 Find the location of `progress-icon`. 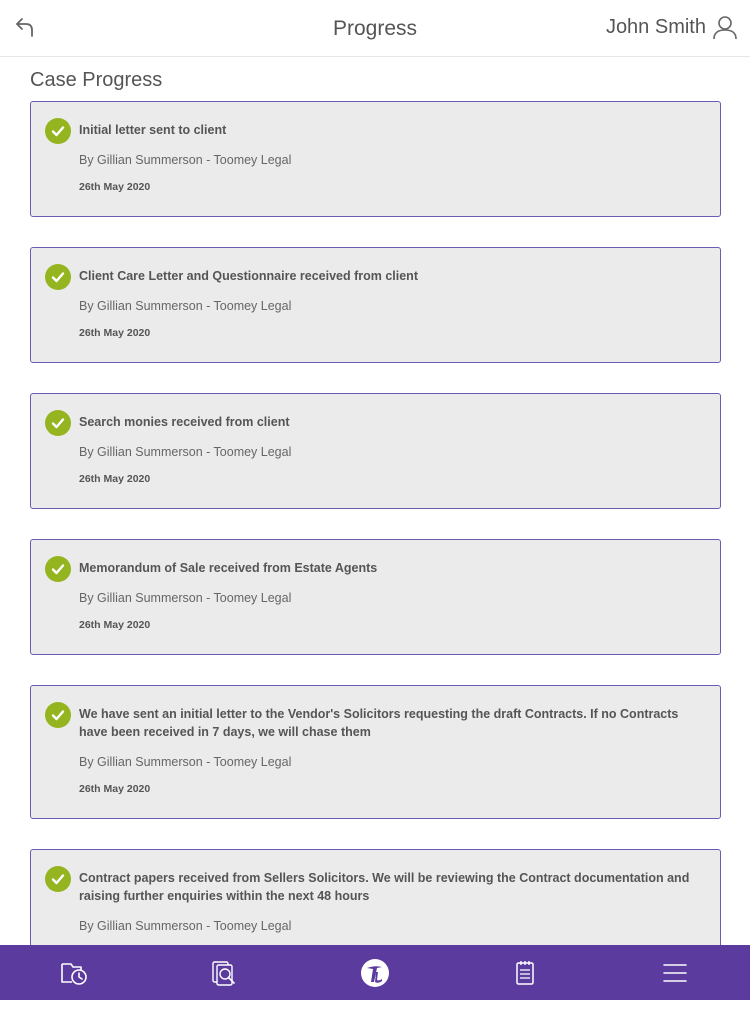

progress-icon is located at coordinates (74, 974).